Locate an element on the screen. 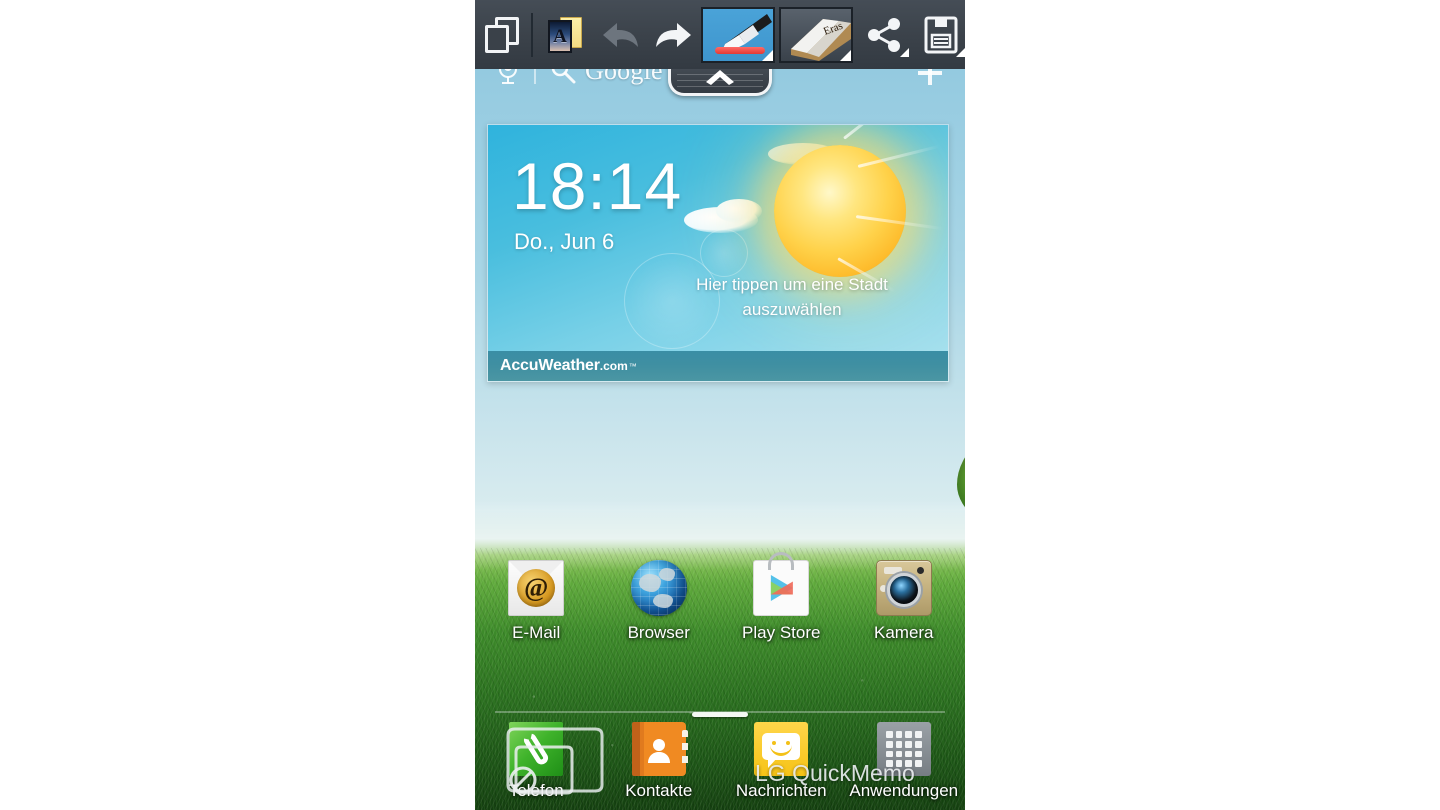 Image resolution: width=1440 pixels, height=810 pixels. save-button is located at coordinates (939, 34).